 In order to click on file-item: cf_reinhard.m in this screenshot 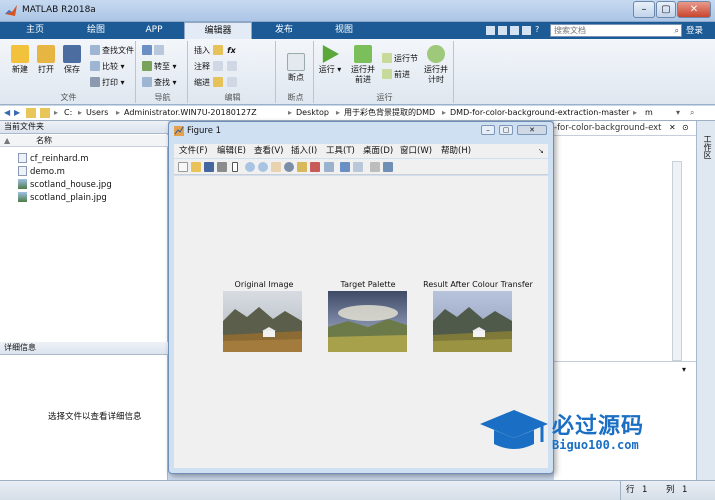, I will do `click(53, 159)`.